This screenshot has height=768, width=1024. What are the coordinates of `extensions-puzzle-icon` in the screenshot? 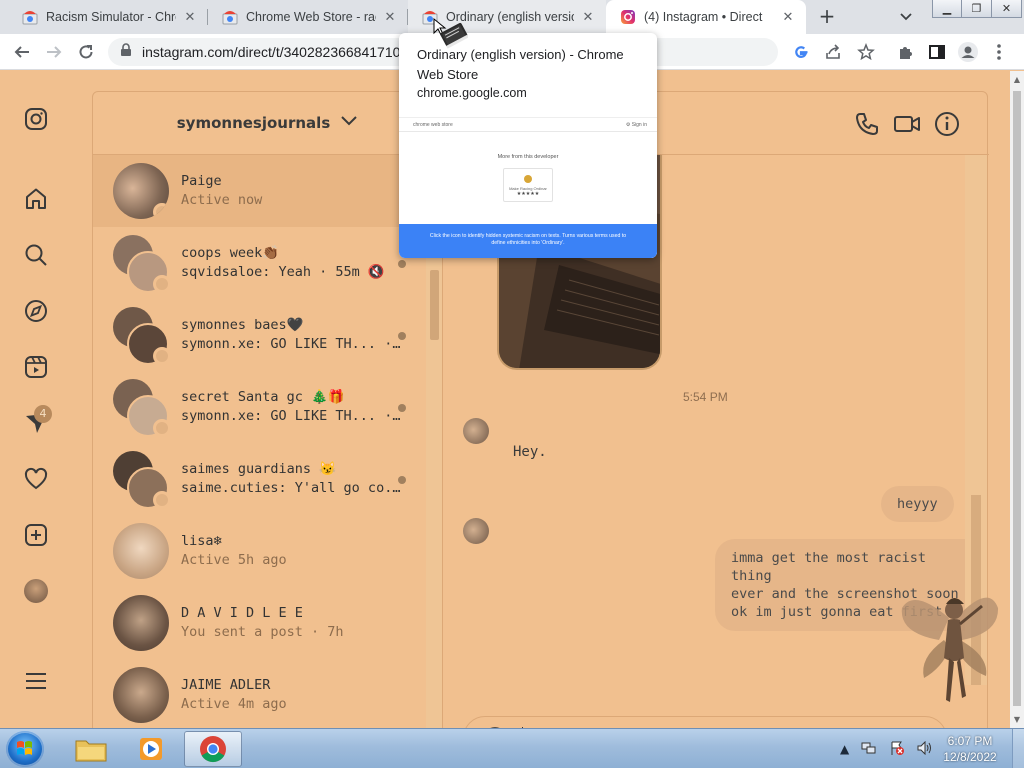 It's located at (906, 52).